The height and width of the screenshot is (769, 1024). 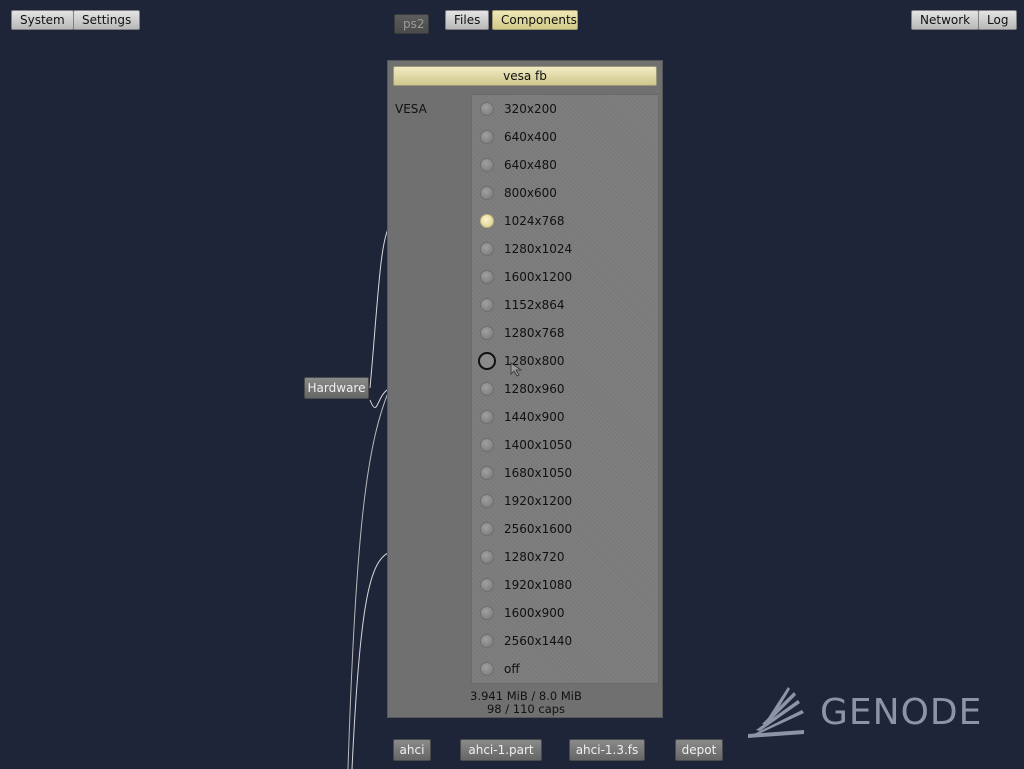 I want to click on resolution-label: 2560x1440, so click(x=538, y=641).